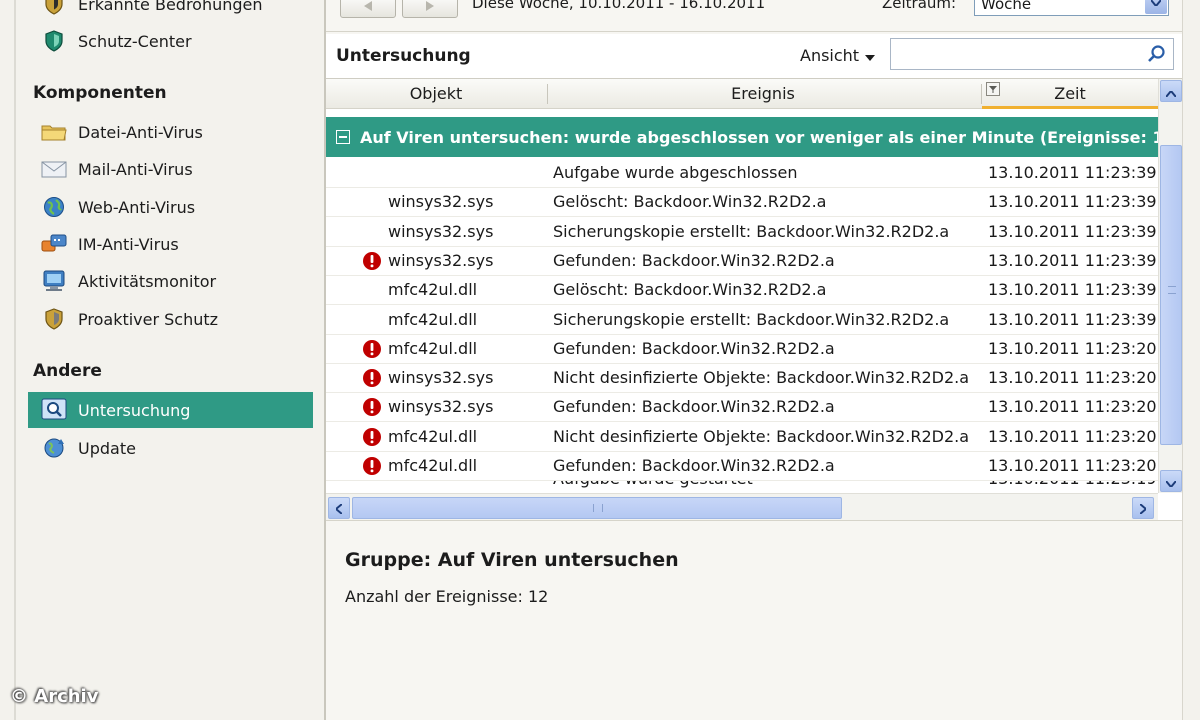 The height and width of the screenshot is (720, 1200). Describe the element at coordinates (54, 448) in the screenshot. I see `update-globe-icon` at that location.